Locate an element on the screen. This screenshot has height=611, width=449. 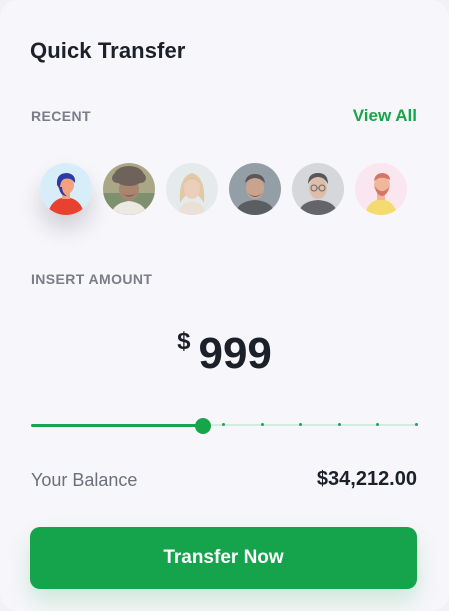
avatar-illustrated-man-yellow-icon is located at coordinates (381, 189).